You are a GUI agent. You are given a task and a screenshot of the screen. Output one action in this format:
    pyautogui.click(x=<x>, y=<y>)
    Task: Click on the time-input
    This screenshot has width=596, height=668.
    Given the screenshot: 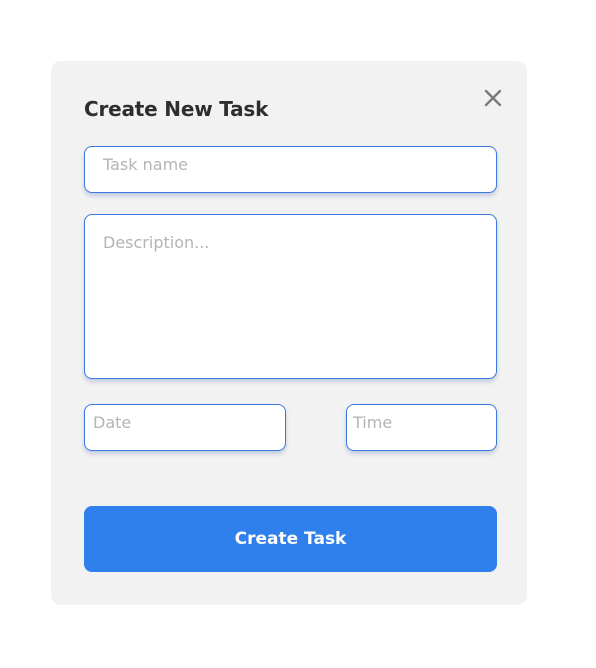 What is the action you would take?
    pyautogui.click(x=421, y=427)
    